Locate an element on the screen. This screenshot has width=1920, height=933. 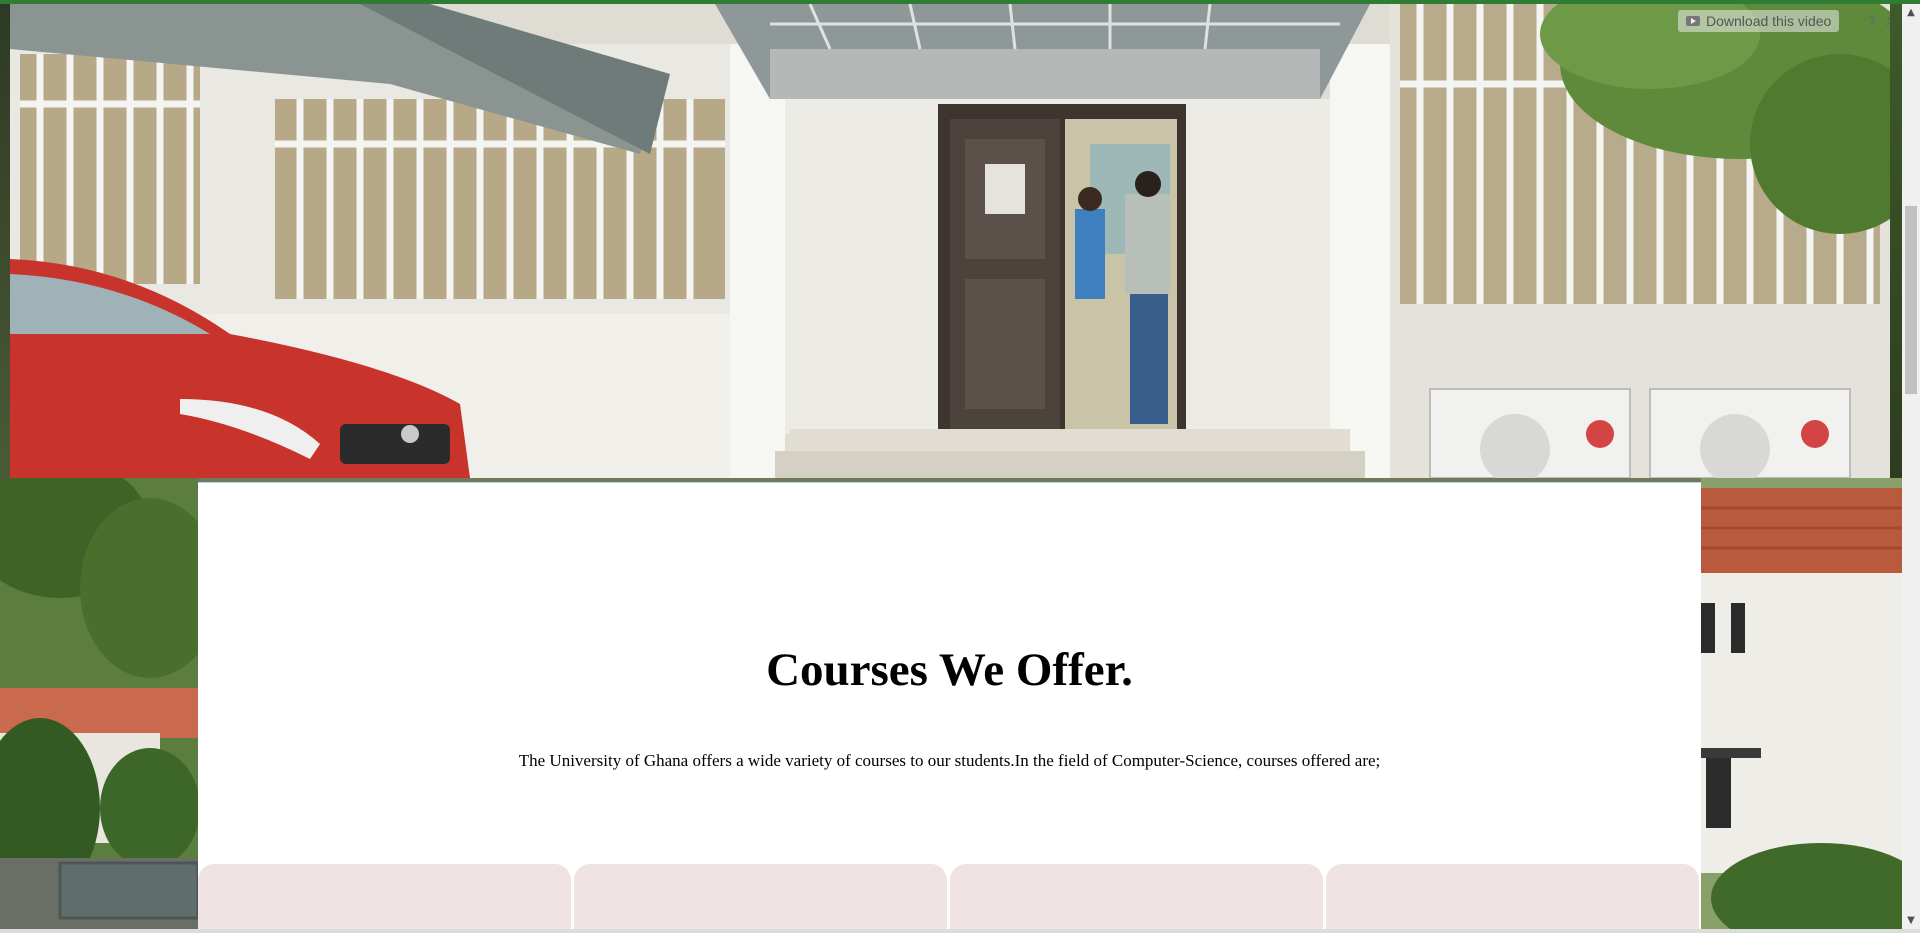
scroll-thumb is located at coordinates (1911, 300).